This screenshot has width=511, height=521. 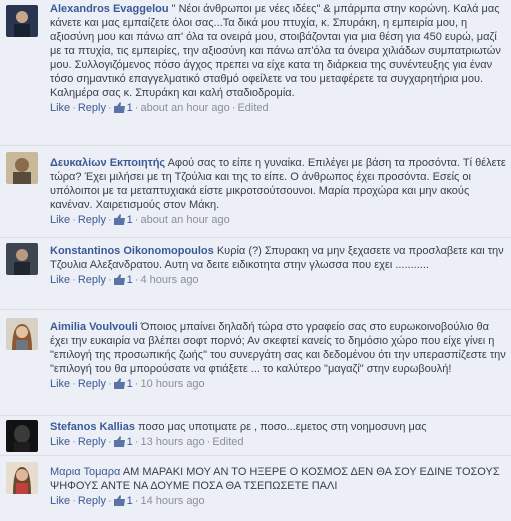 I want to click on comment-author: Alexandros Evaggelou, so click(x=109, y=9).